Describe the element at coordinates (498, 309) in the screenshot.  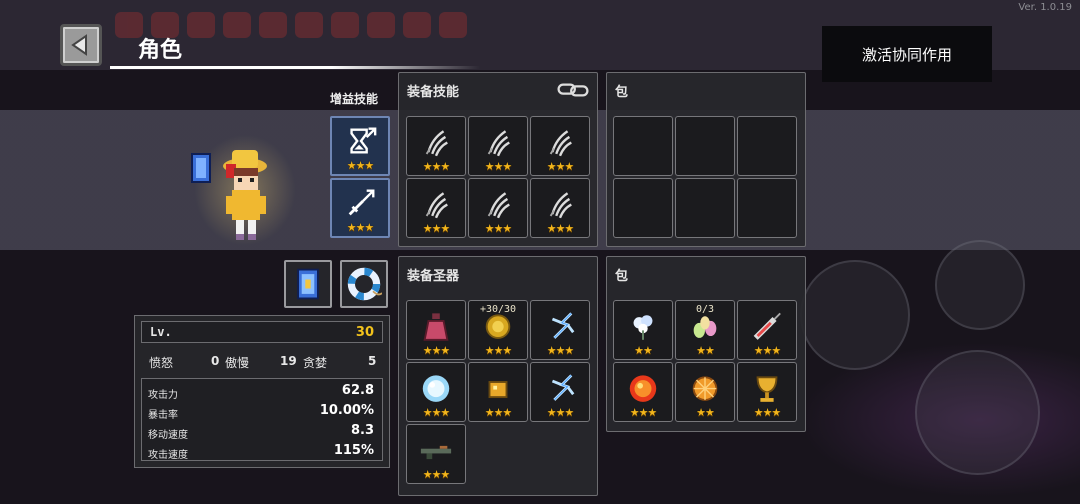
I see `item-counter: +30/30` at that location.